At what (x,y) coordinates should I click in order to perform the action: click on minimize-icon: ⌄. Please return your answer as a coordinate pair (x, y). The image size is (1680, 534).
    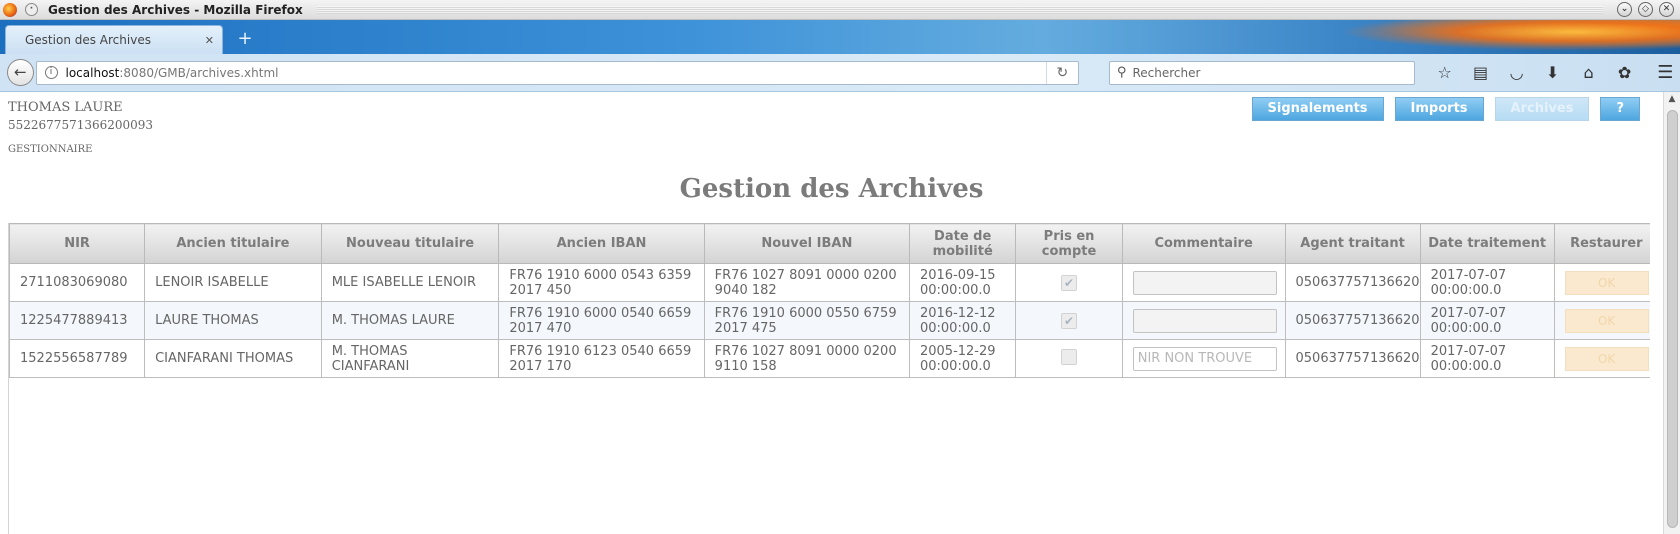
    Looking at the image, I should click on (1624, 9).